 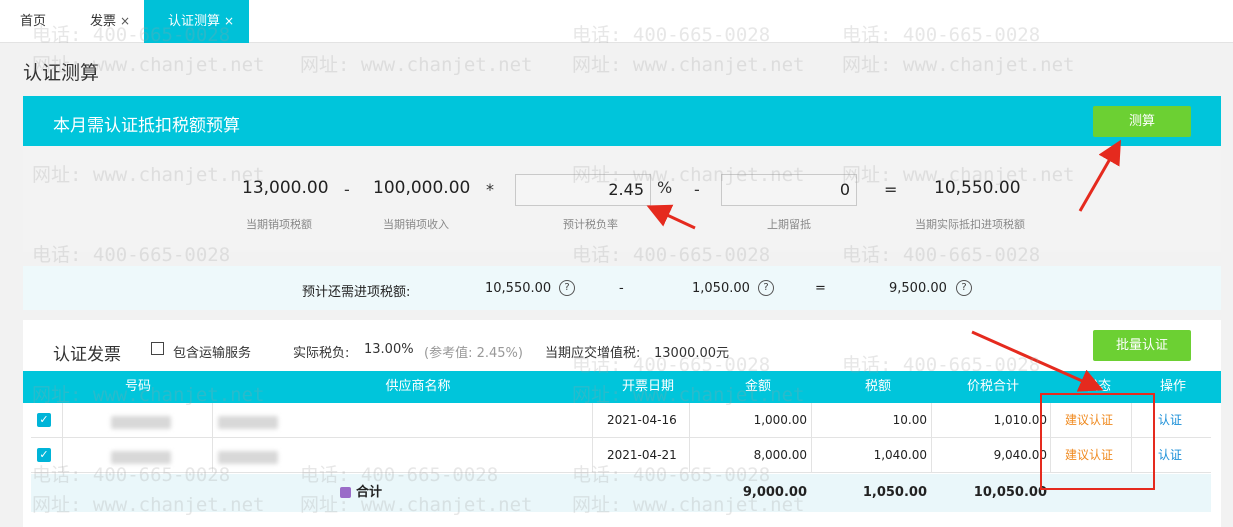 I want to click on row-date: 2021-04-21, so click(x=642, y=455).